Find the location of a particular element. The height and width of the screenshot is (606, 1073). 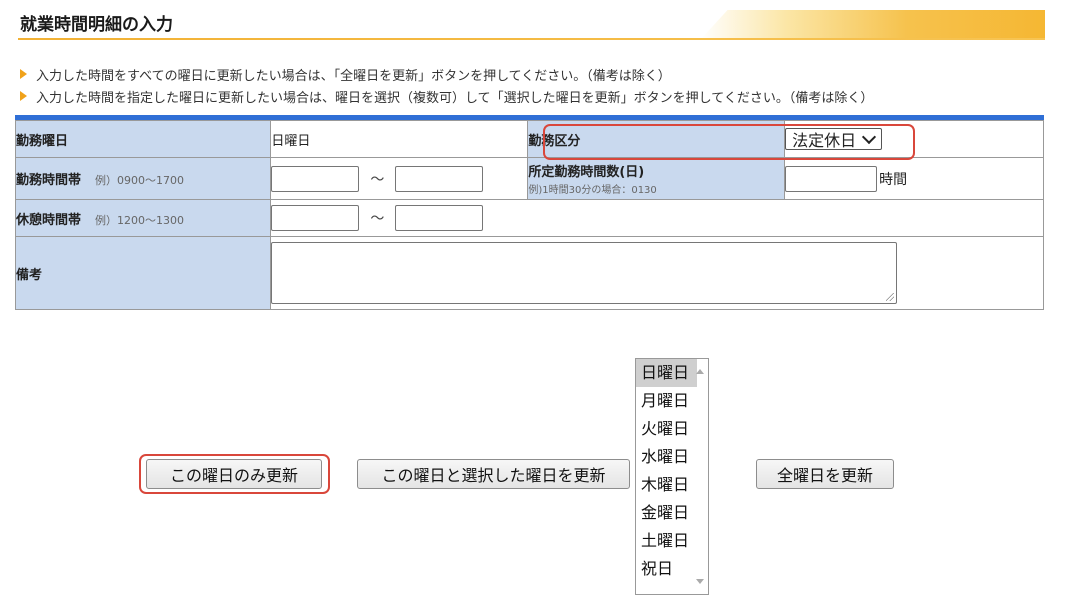

weekday-option: 金曜日 is located at coordinates (666, 513).